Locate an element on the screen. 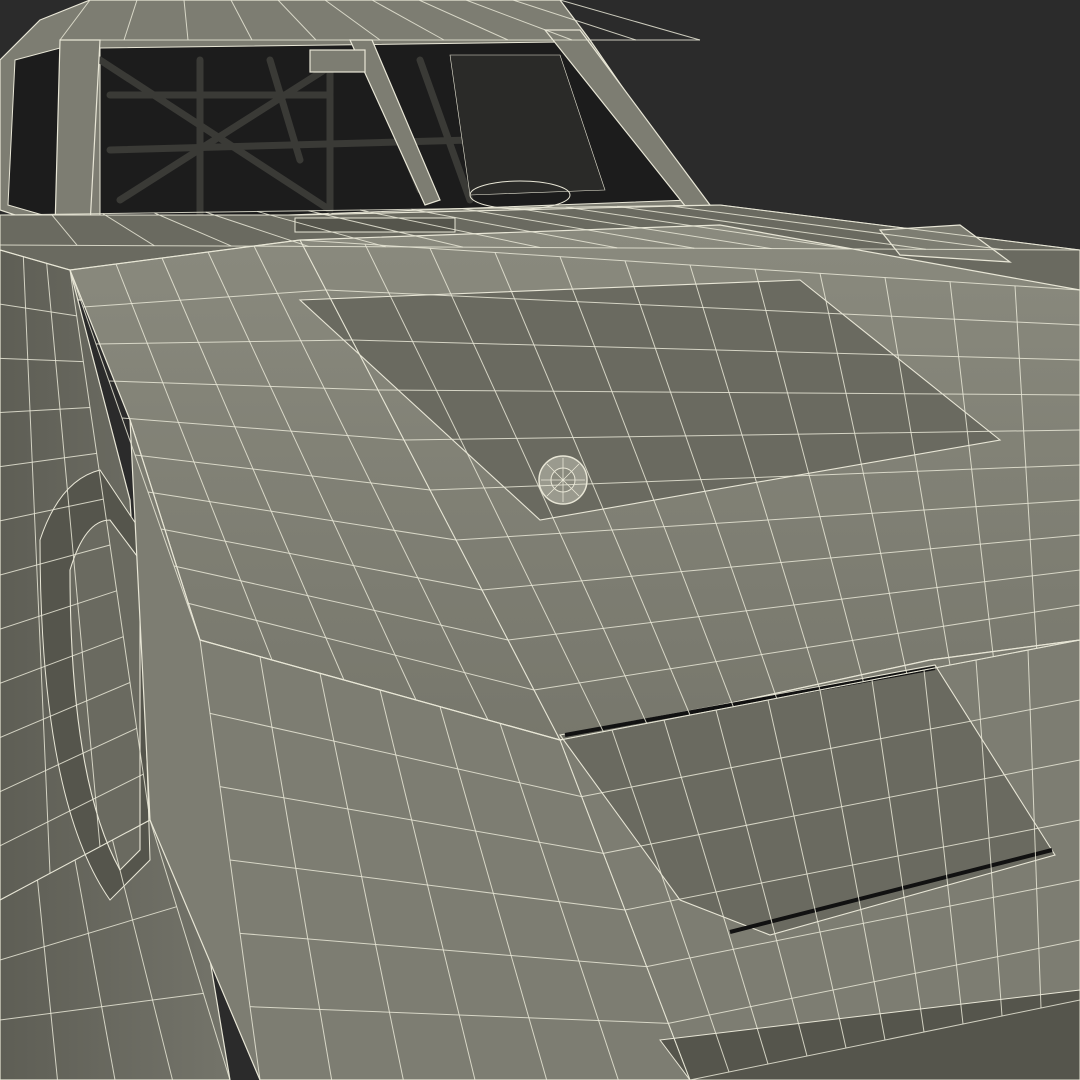 The height and width of the screenshot is (1080, 1080). hood-emblem-icon is located at coordinates (563, 480).